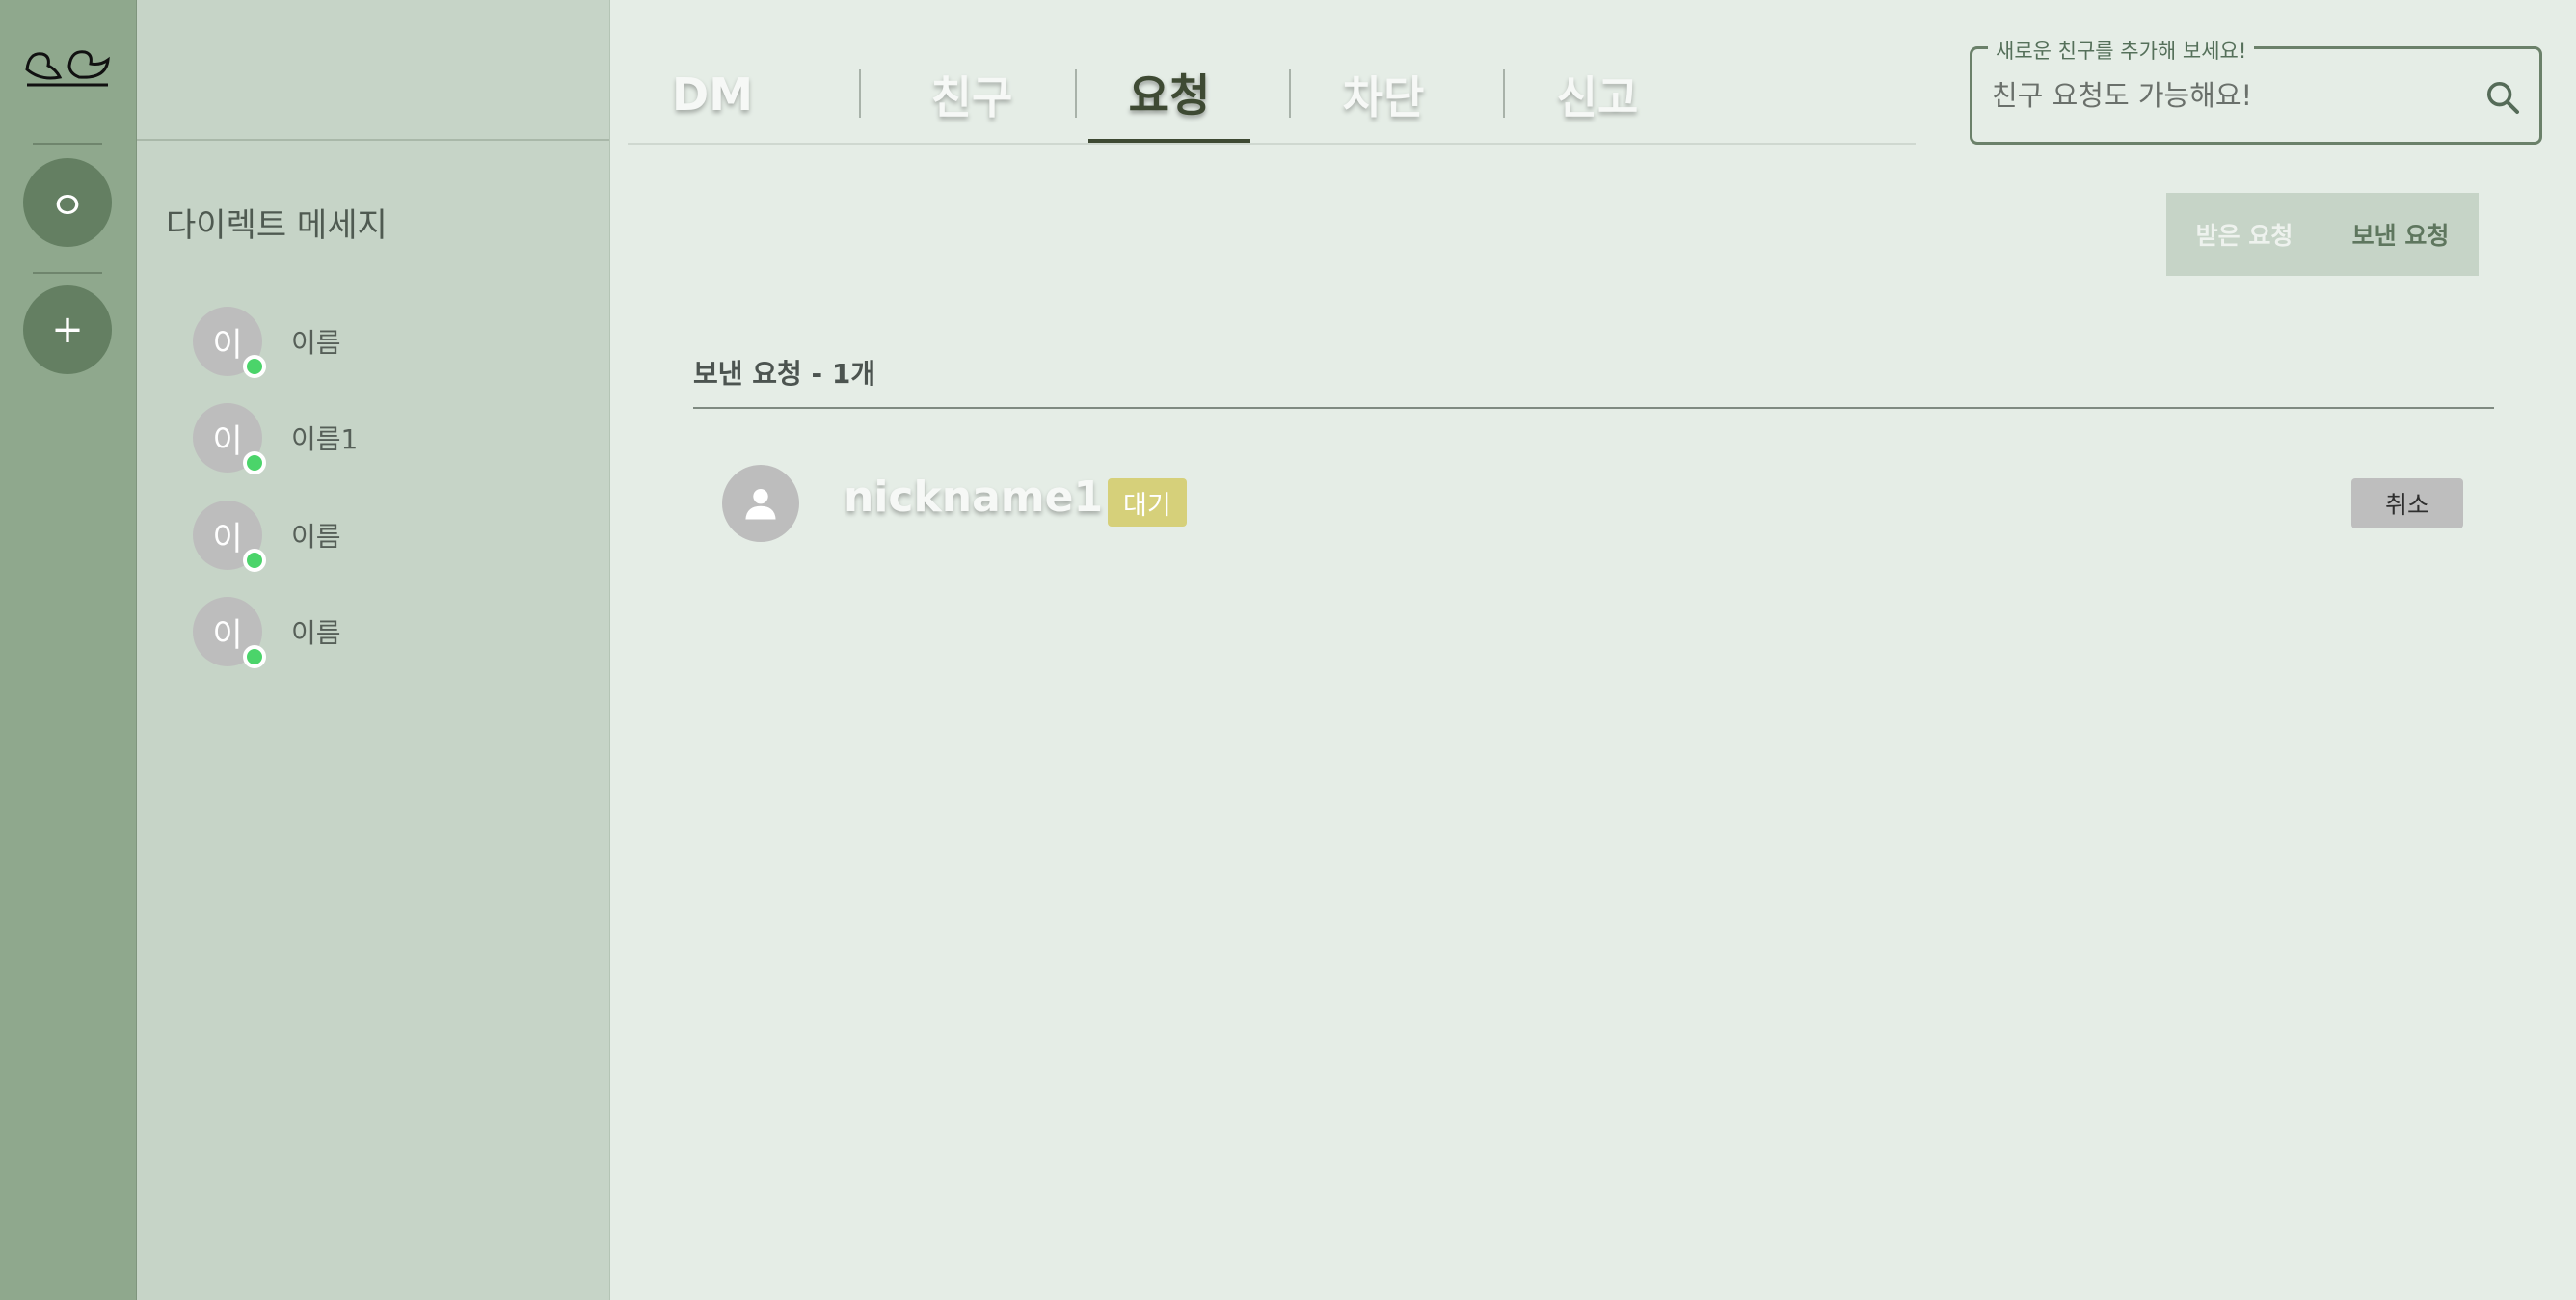 The image size is (2576, 1300). I want to click on plus-icon: +, so click(68, 330).